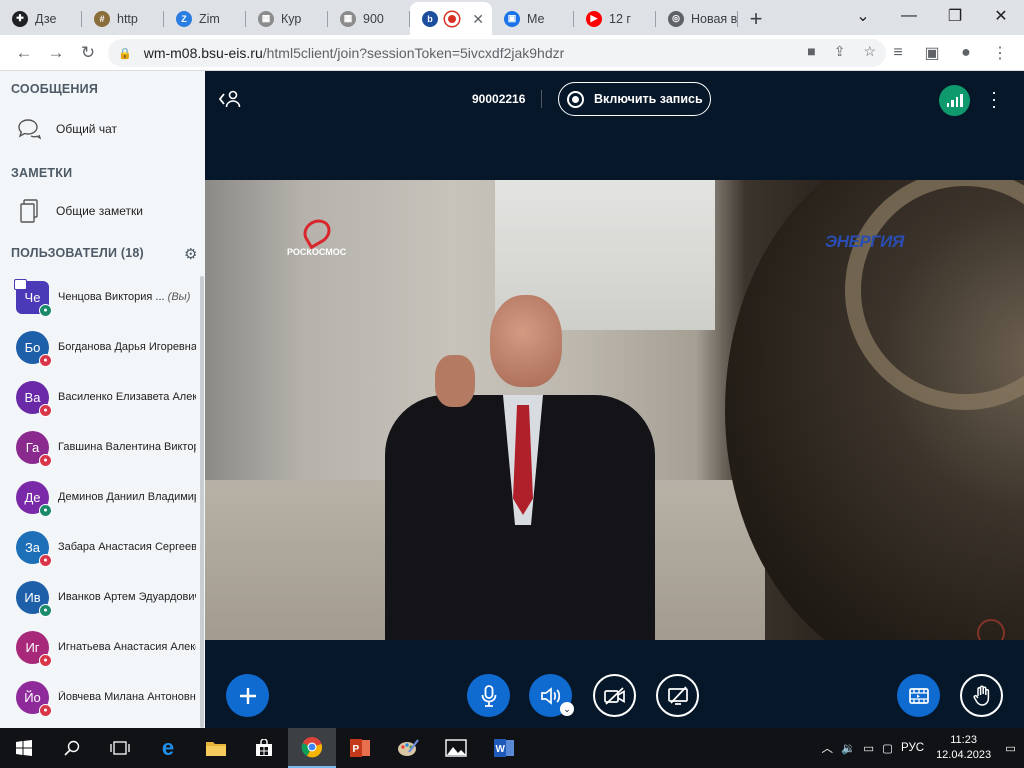  Describe the element at coordinates (614, 695) in the screenshot. I see `camera-off-button` at that location.